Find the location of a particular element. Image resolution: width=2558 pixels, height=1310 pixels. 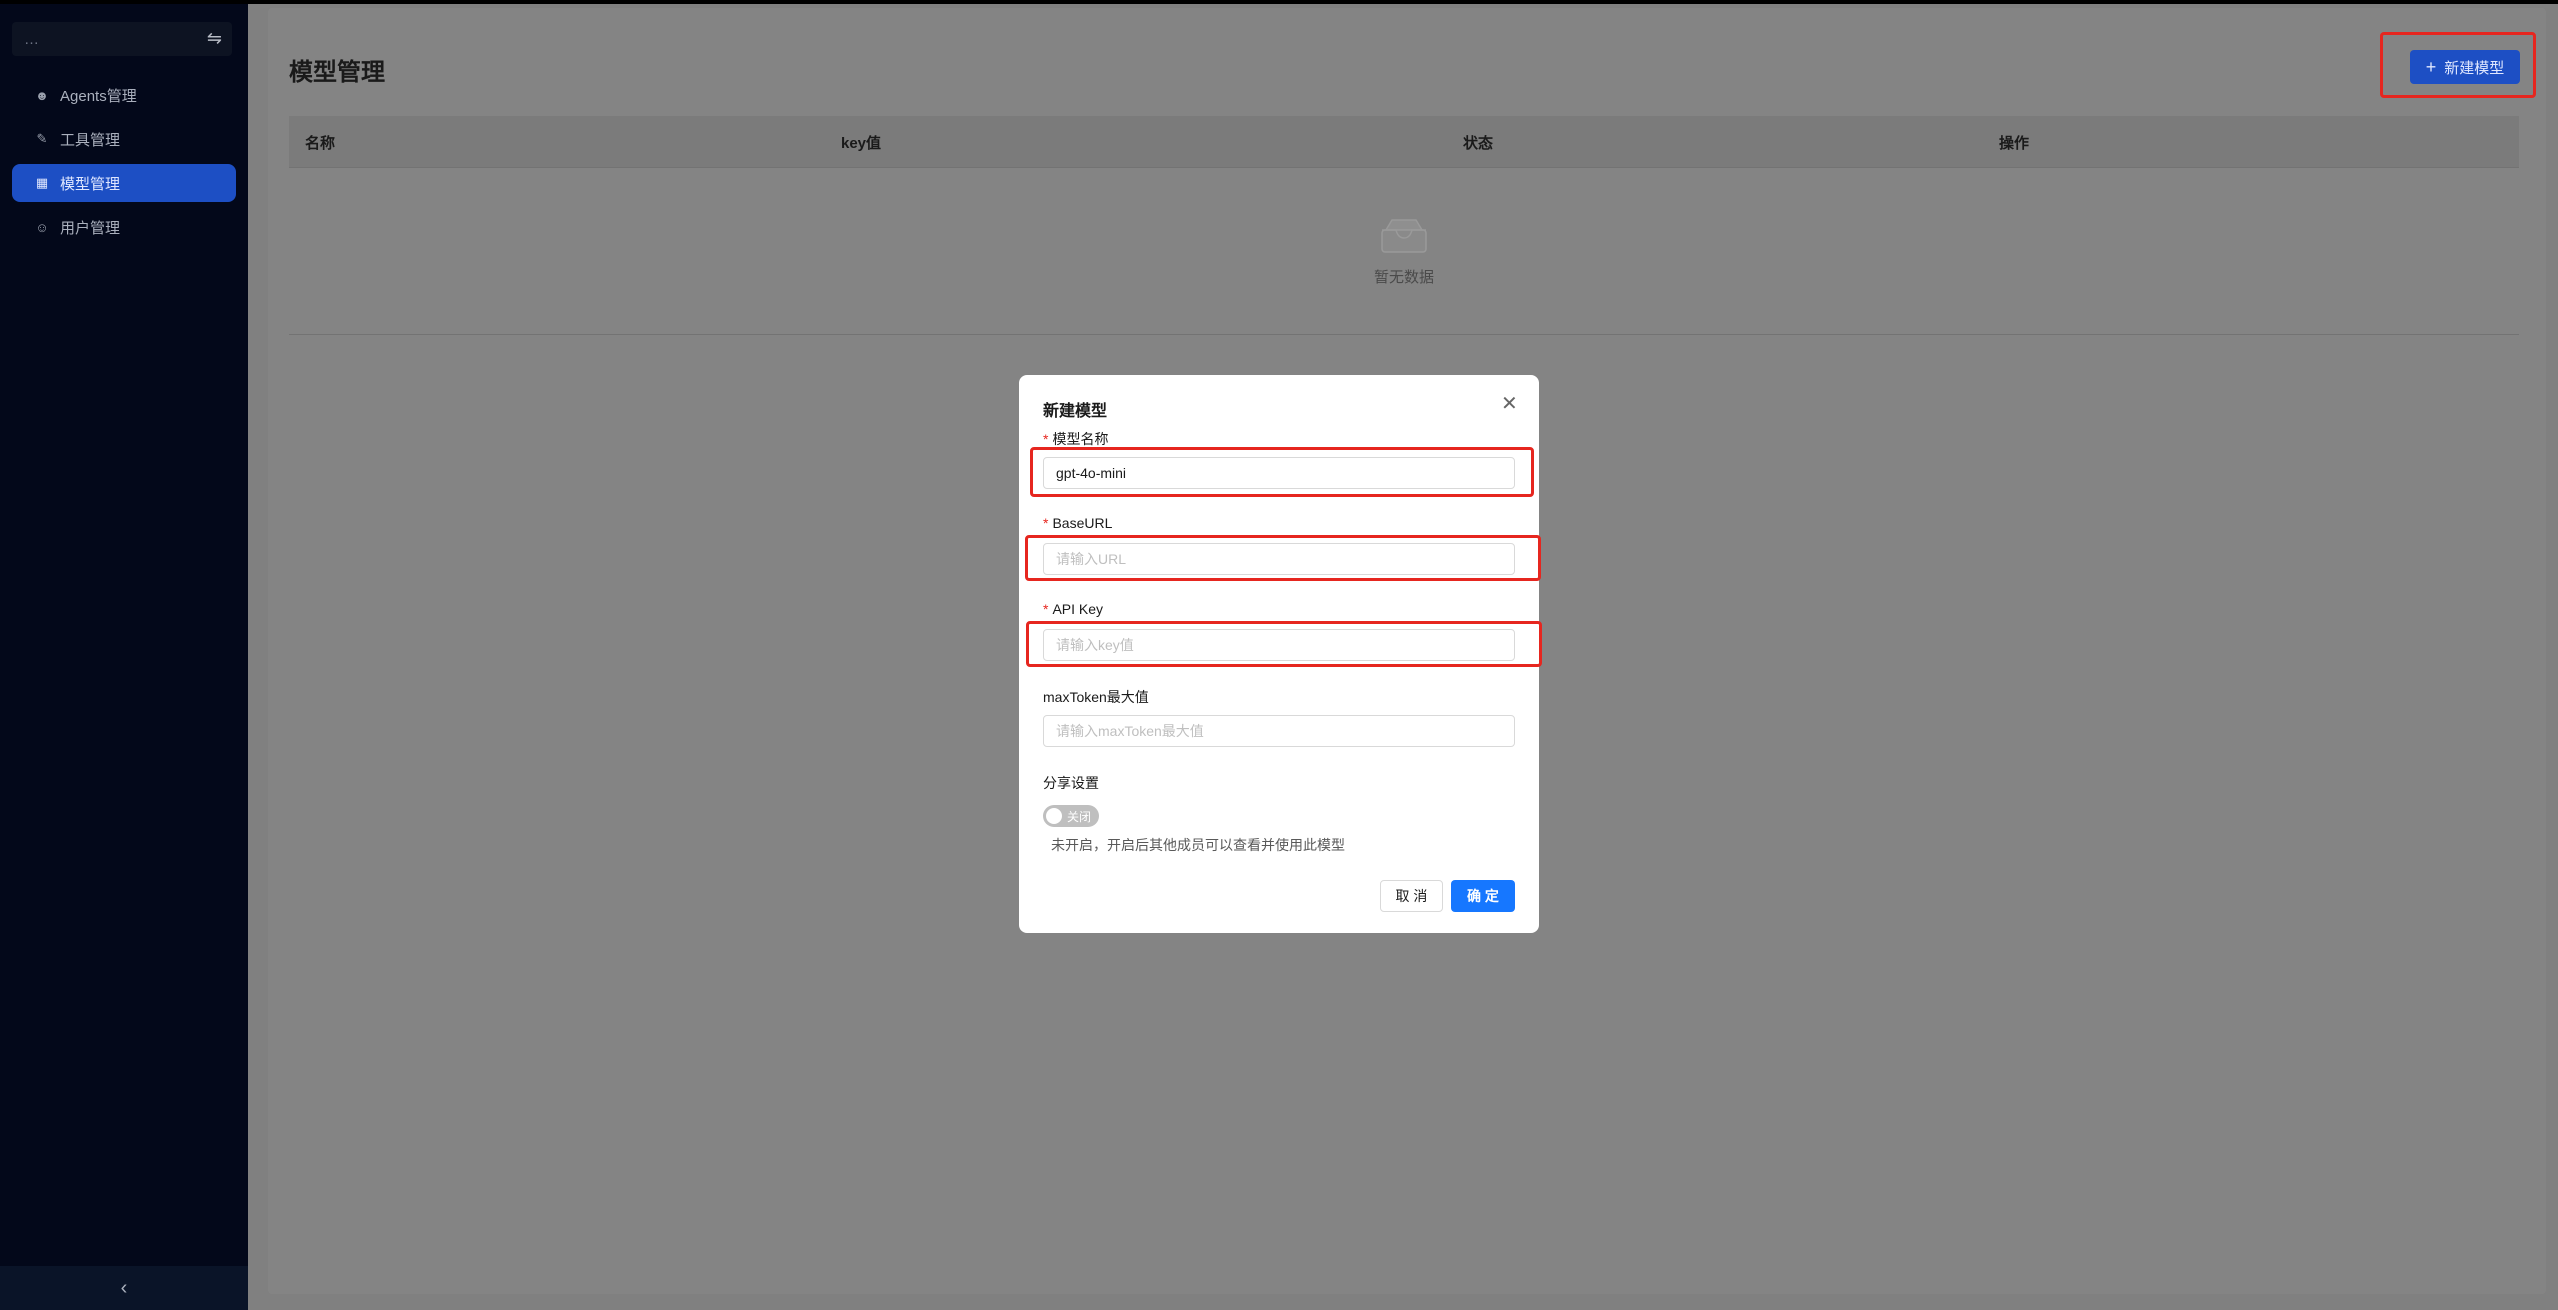

top-bar is located at coordinates (1279, 2).